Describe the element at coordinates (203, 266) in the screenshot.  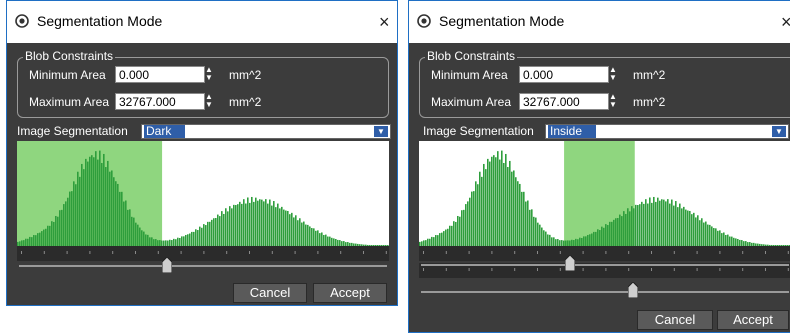
I see `slider-track` at that location.